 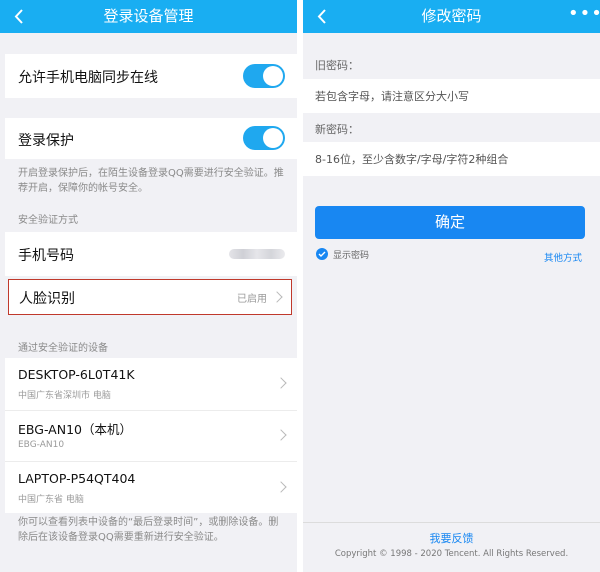 I want to click on device-row: DESKTOP-6L0T41K 中国广东省深圳市 电脑, so click(x=151, y=384).